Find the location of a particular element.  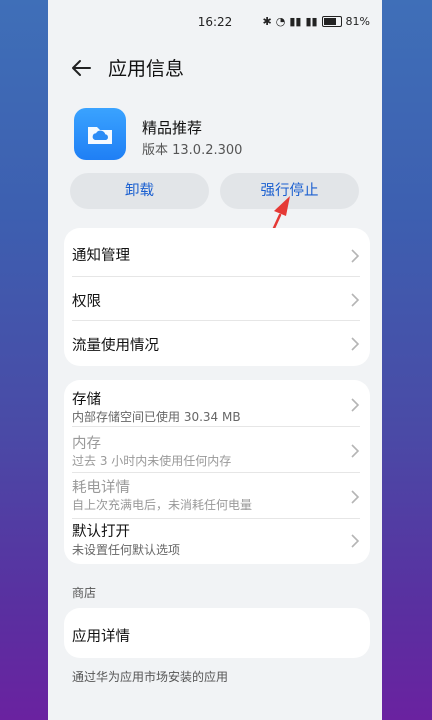

row-label: 权限 is located at coordinates (86, 302).